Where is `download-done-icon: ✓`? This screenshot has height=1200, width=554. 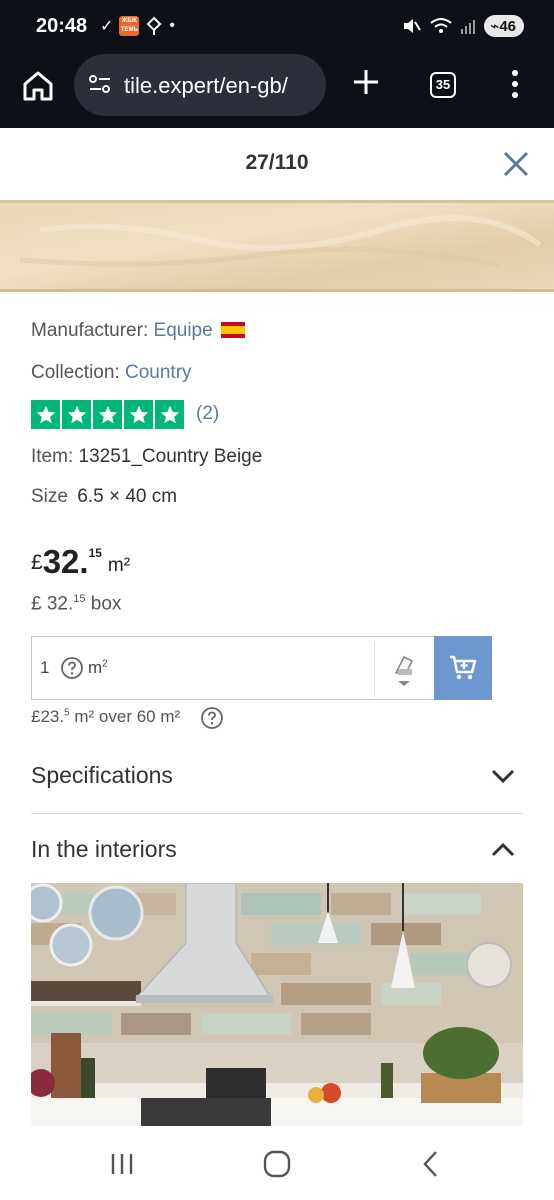
download-done-icon: ✓ is located at coordinates (107, 26).